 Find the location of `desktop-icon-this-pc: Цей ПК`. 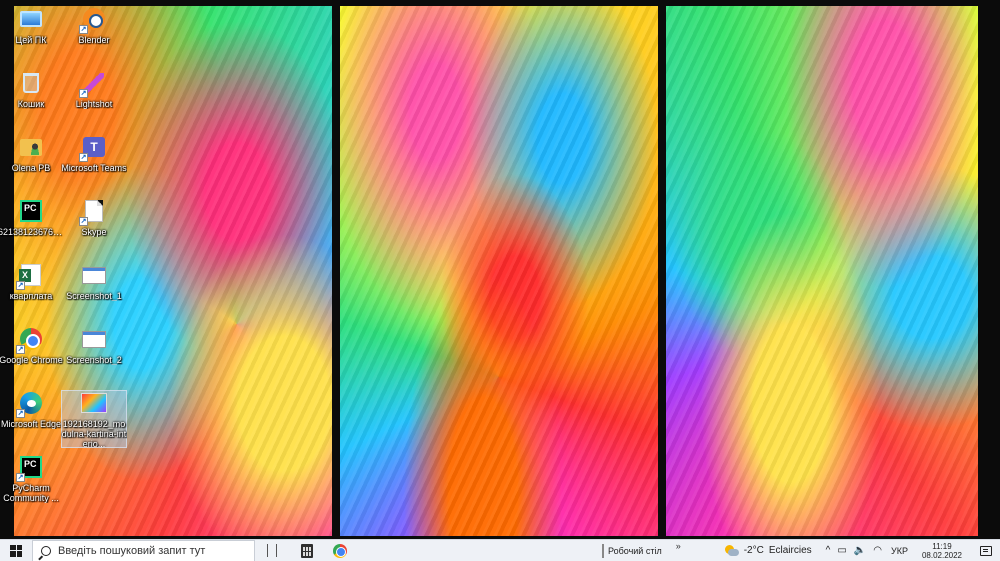

desktop-icon-this-pc: Цей ПК is located at coordinates (32, 25).